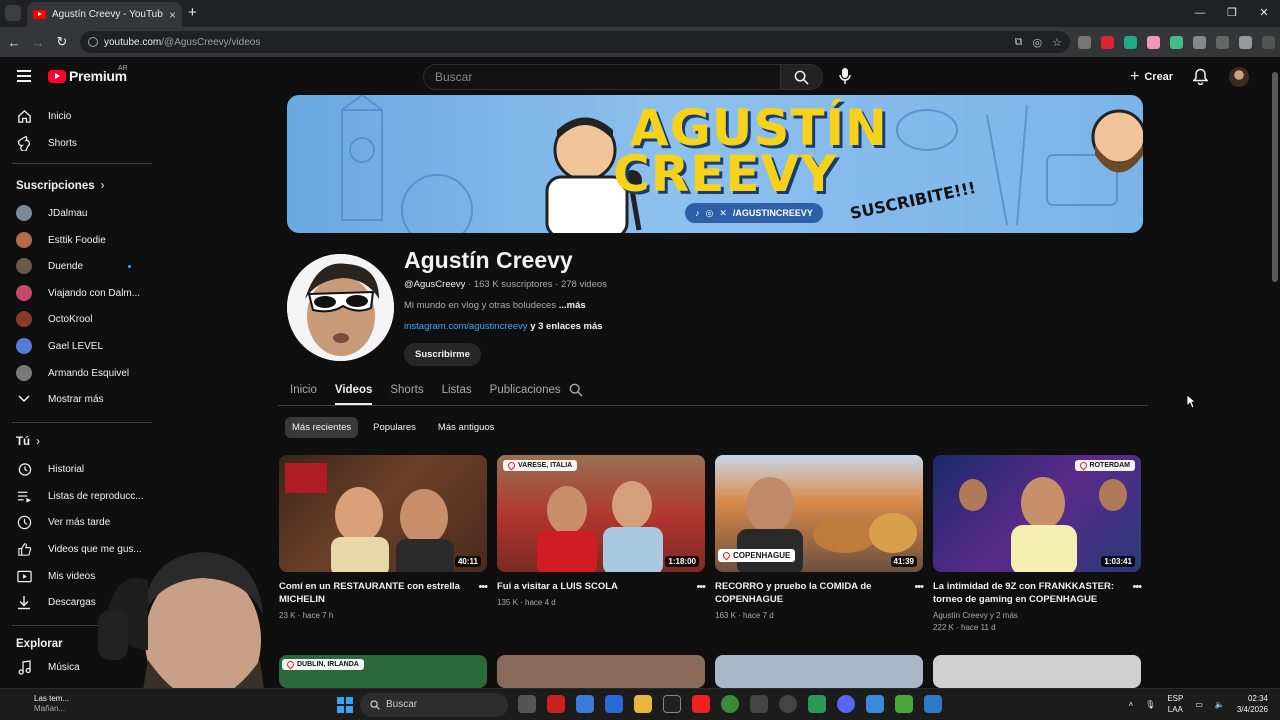  What do you see at coordinates (442, 354) in the screenshot?
I see `subscribe-button: Suscribirme` at bounding box center [442, 354].